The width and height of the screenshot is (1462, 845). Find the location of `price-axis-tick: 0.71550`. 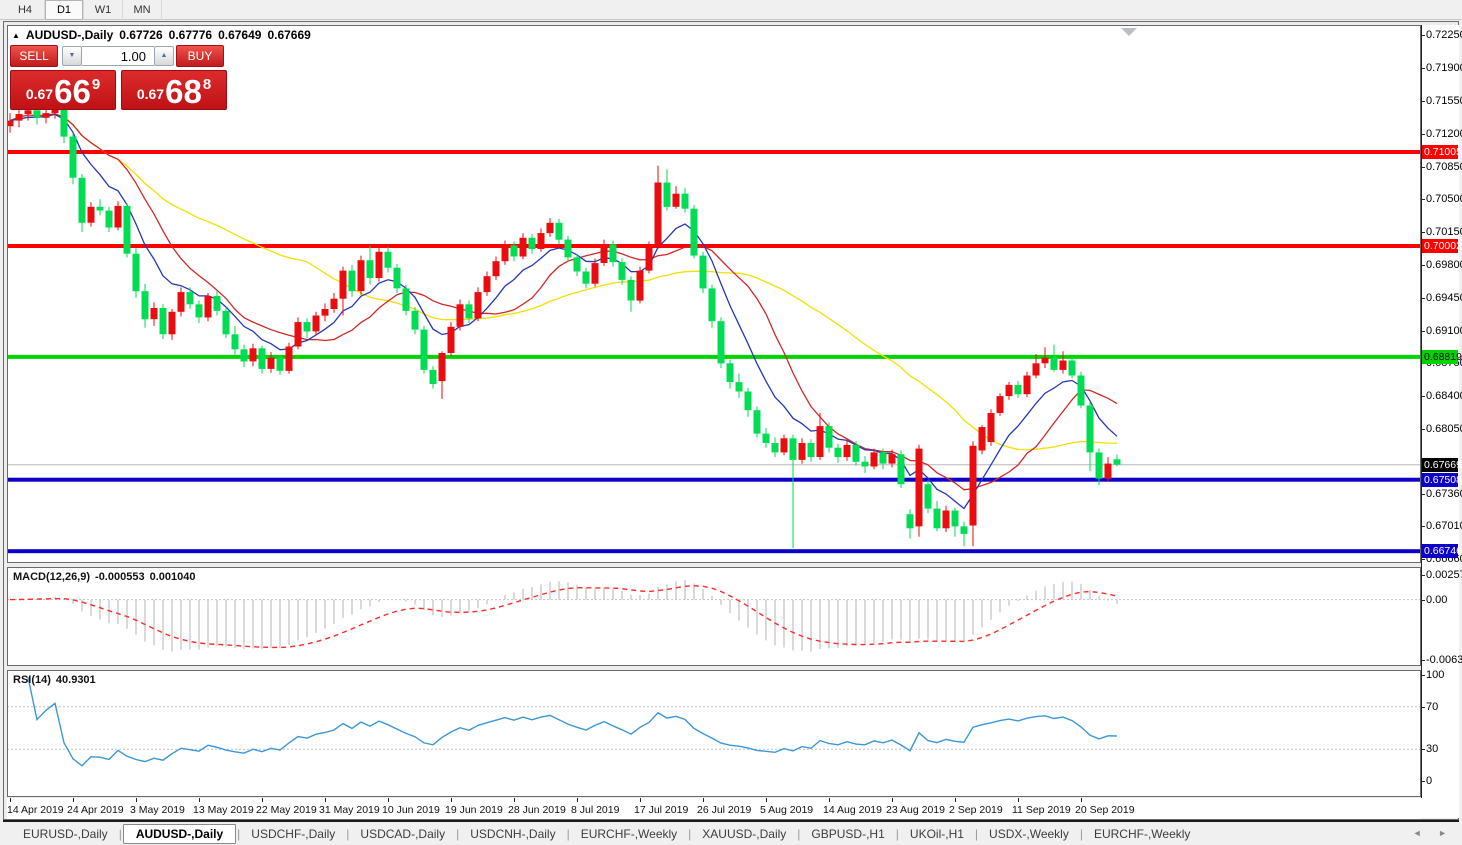

price-axis-tick: 0.71550 is located at coordinates (1441, 101).